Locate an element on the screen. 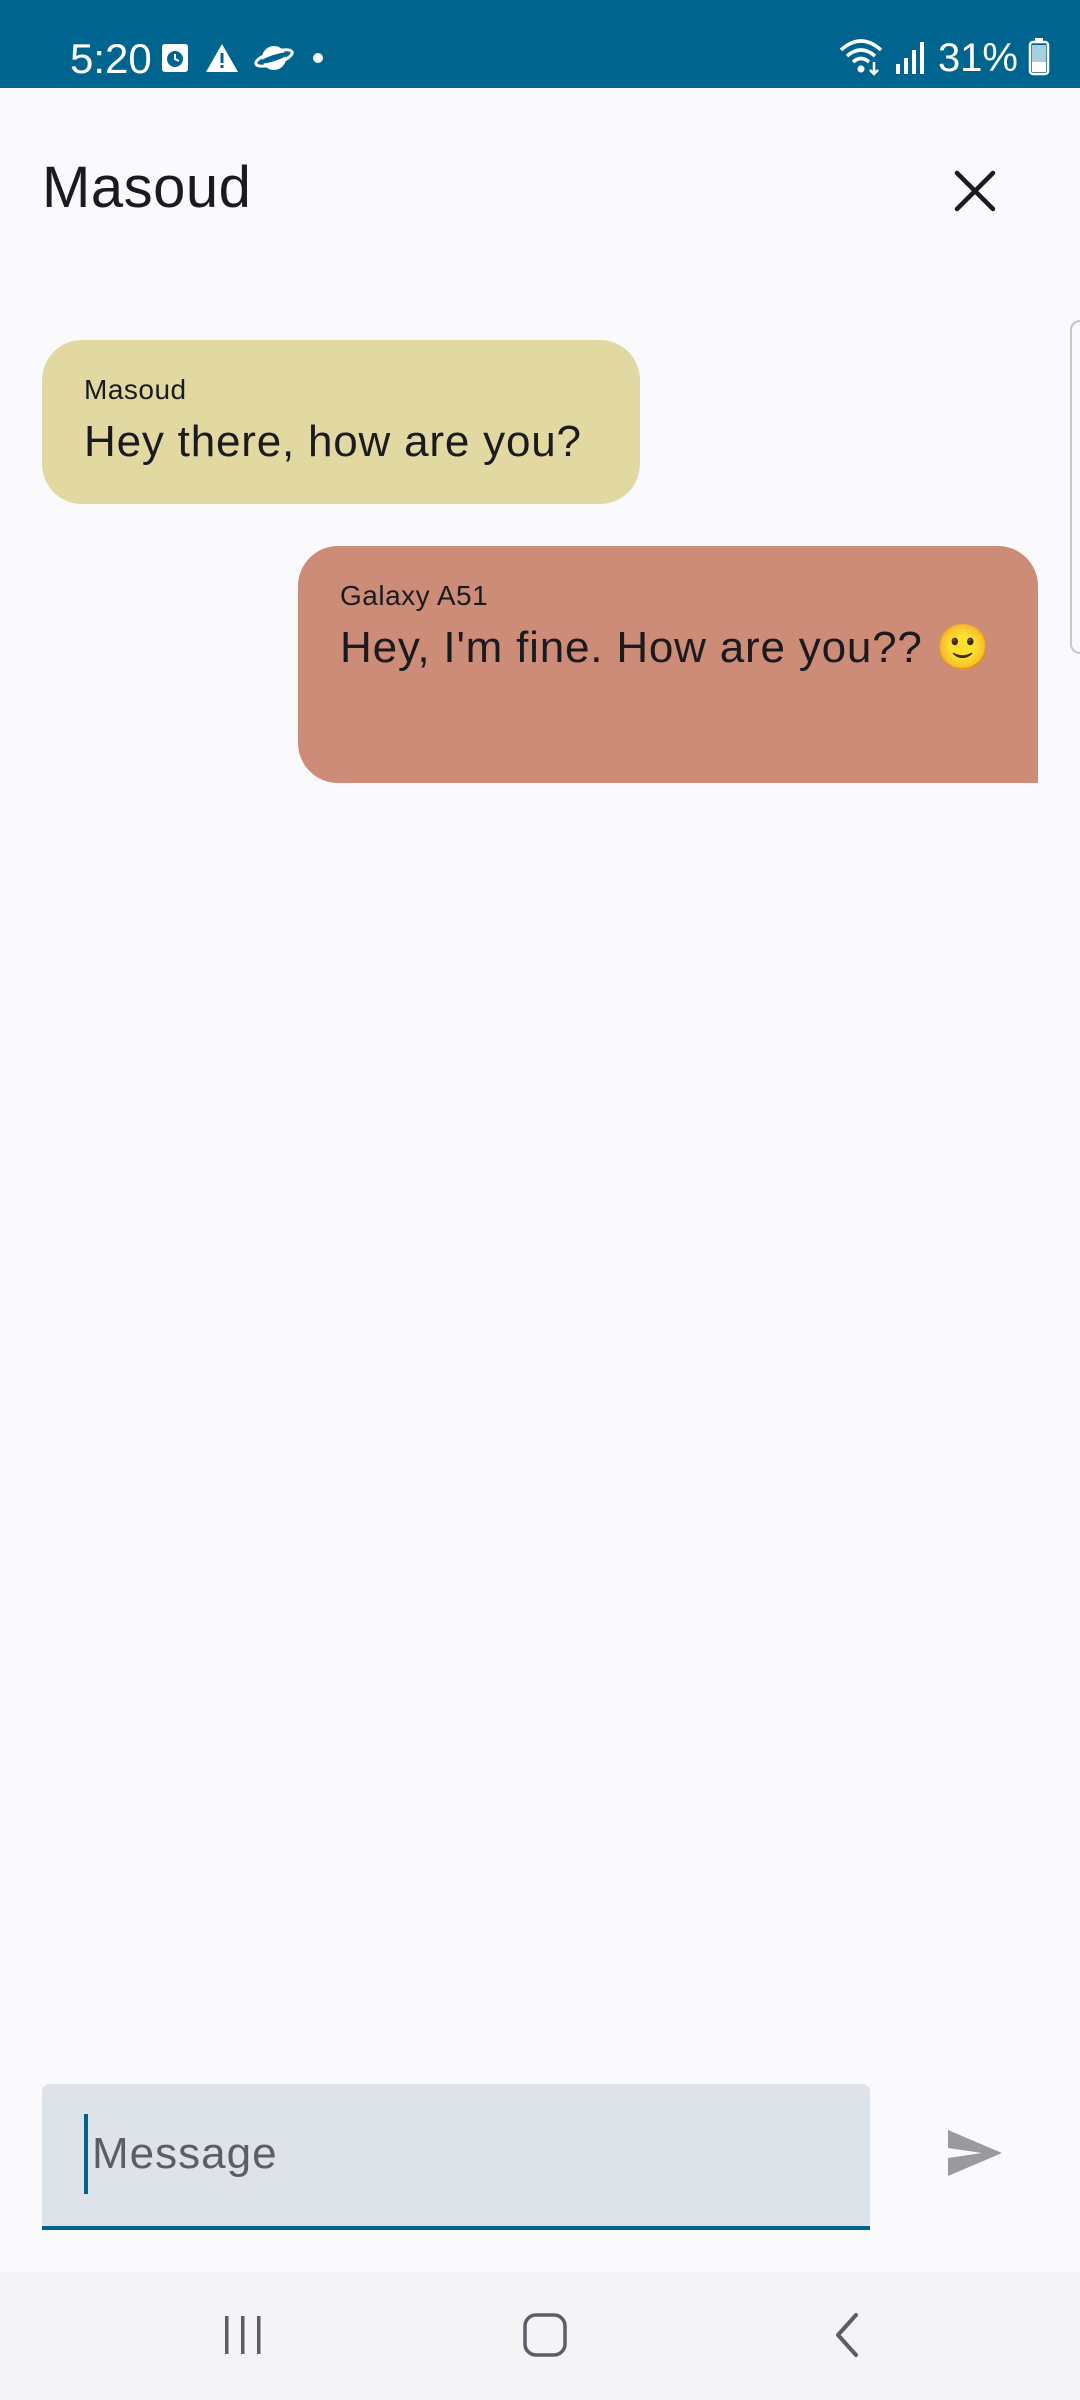 The image size is (1080, 2400). message-text: Hey, I'm fine. How are you?? 🙂 is located at coordinates (666, 647).